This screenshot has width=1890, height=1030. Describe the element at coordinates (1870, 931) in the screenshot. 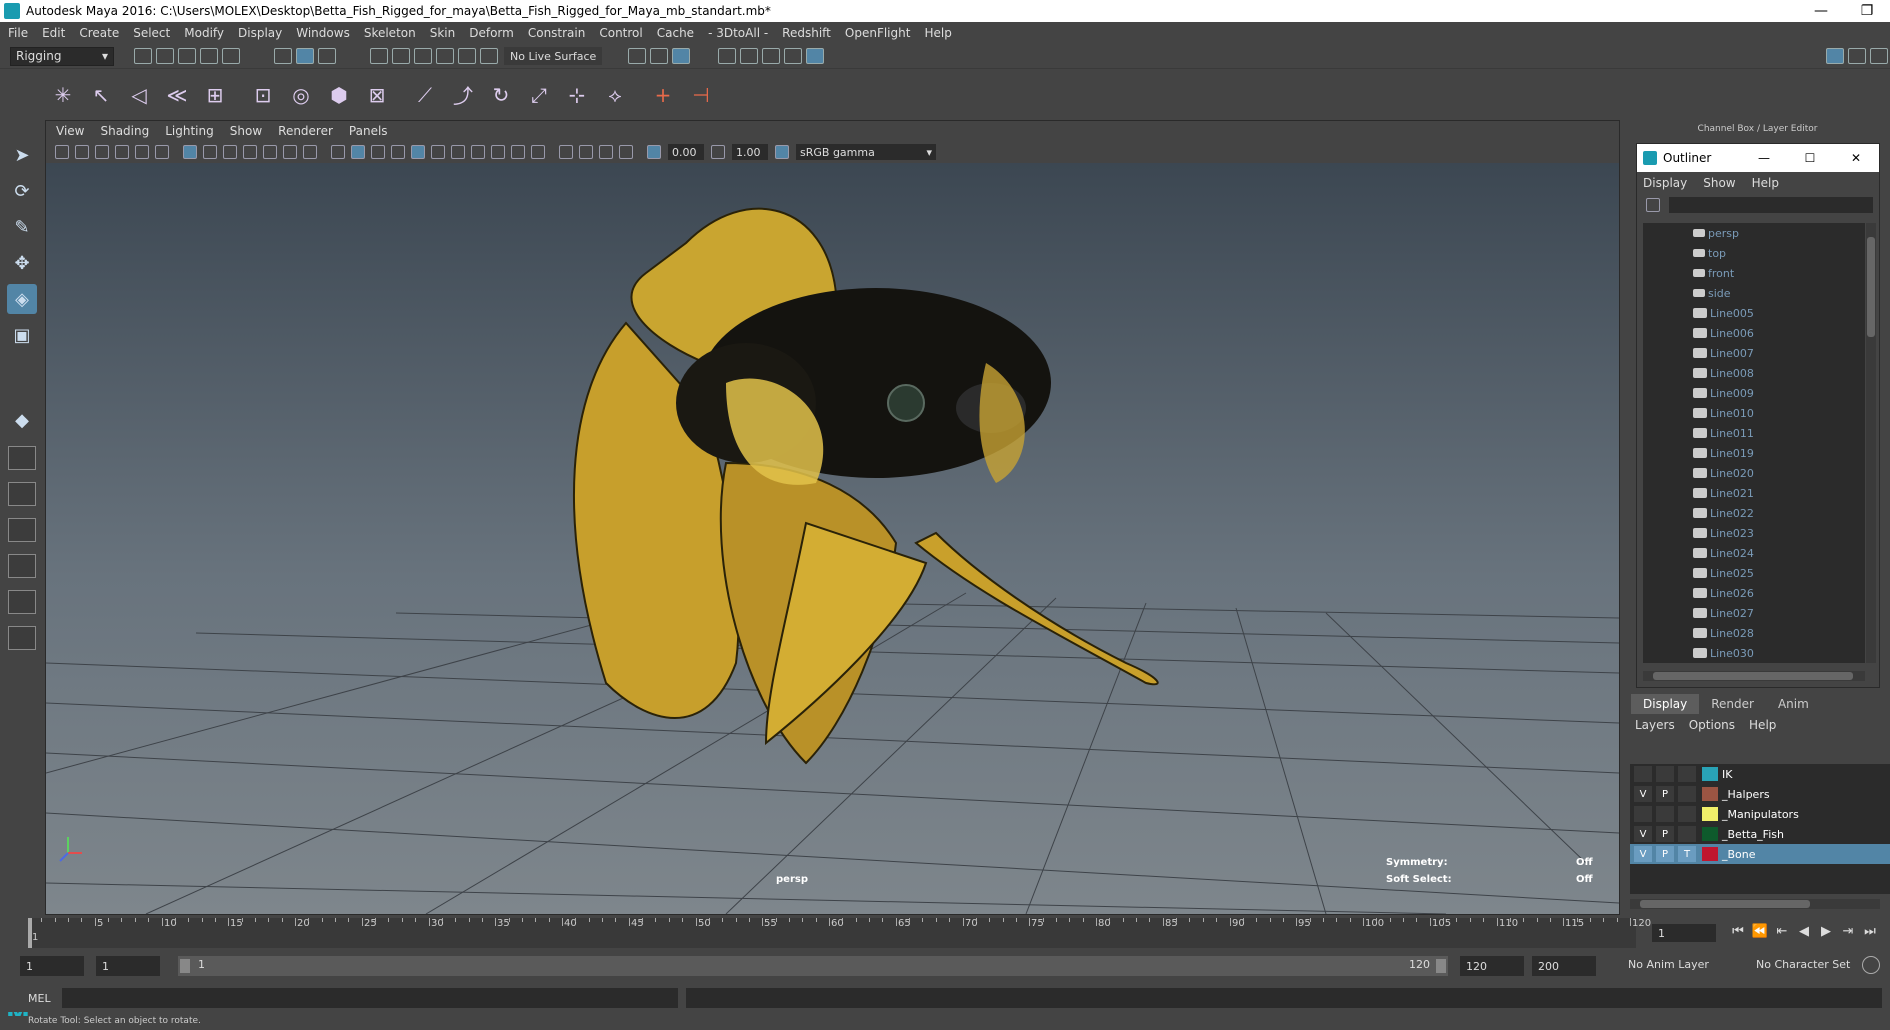

I see `go-to-end-icon: ⏭` at that location.